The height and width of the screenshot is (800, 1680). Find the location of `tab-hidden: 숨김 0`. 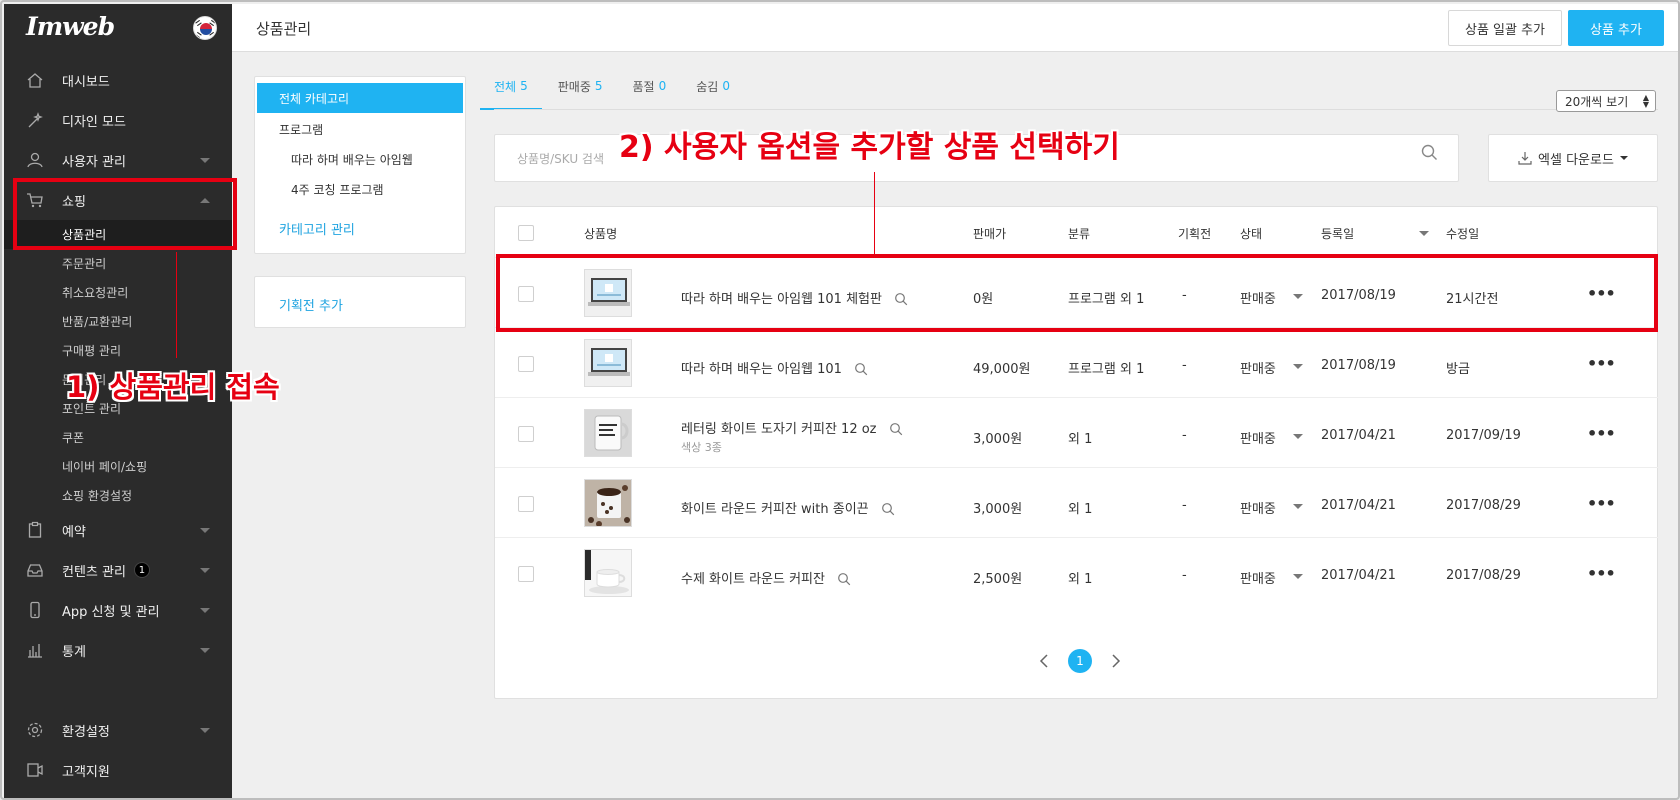

tab-hidden: 숨김 0 is located at coordinates (713, 86).